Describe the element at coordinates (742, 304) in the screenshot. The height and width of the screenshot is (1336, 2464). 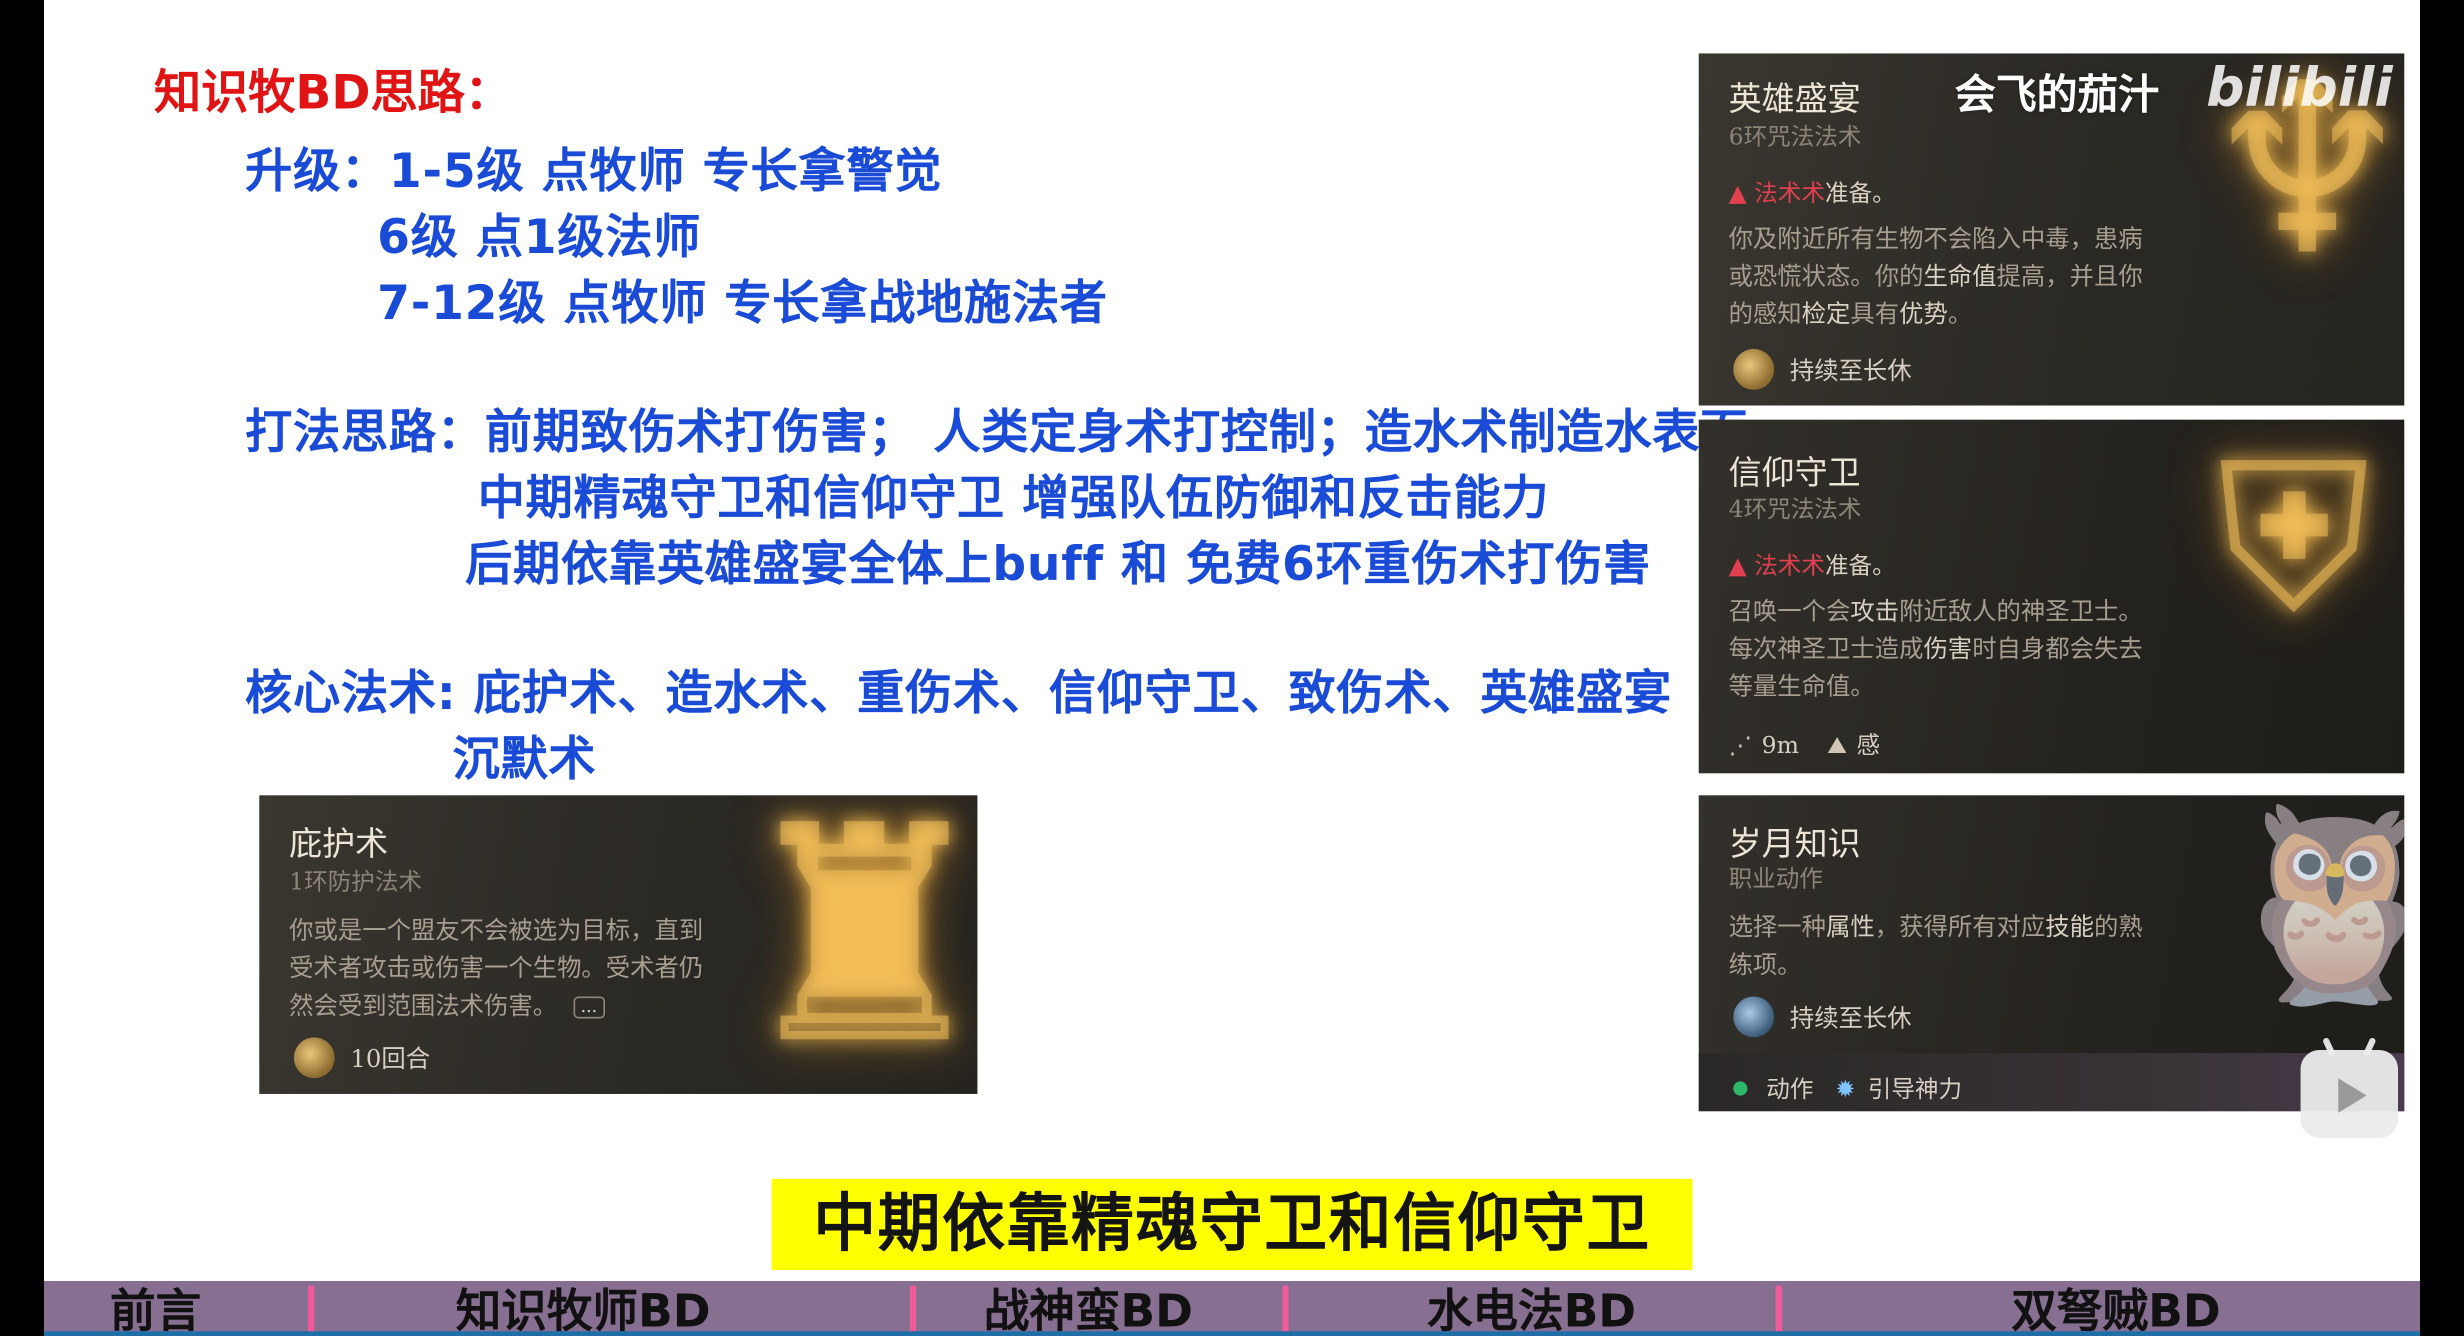
I see `upgrade-line-3: 7-12级 点牧师 专长拿战地施法者` at that location.